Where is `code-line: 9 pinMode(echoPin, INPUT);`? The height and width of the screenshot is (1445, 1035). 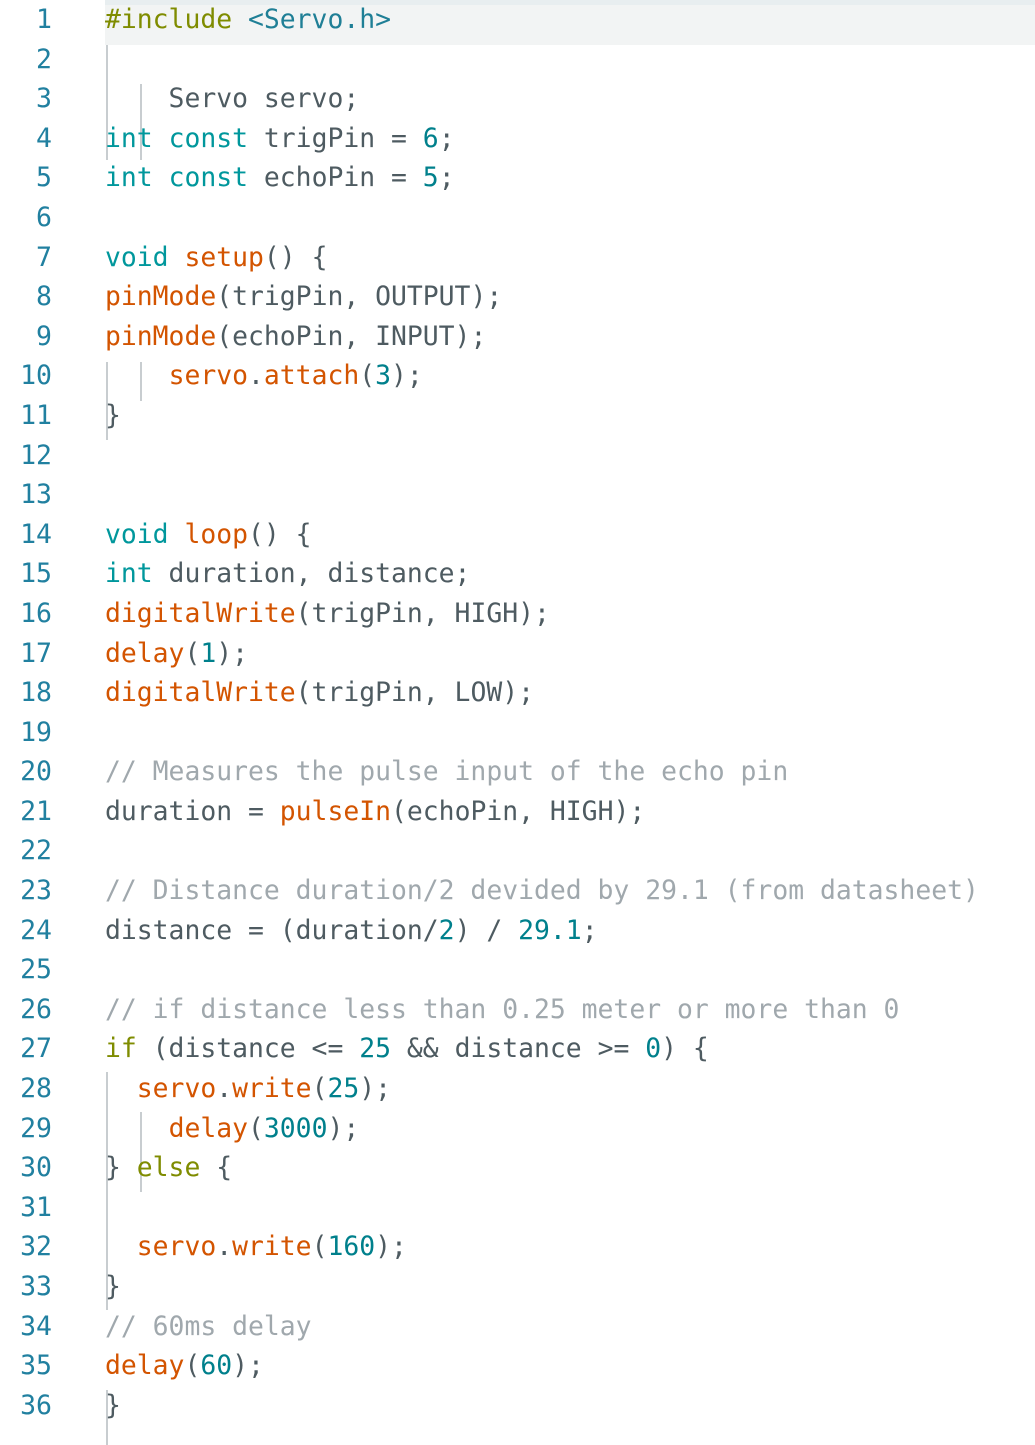 code-line: 9 pinMode(echoPin, INPUT); is located at coordinates (517, 337).